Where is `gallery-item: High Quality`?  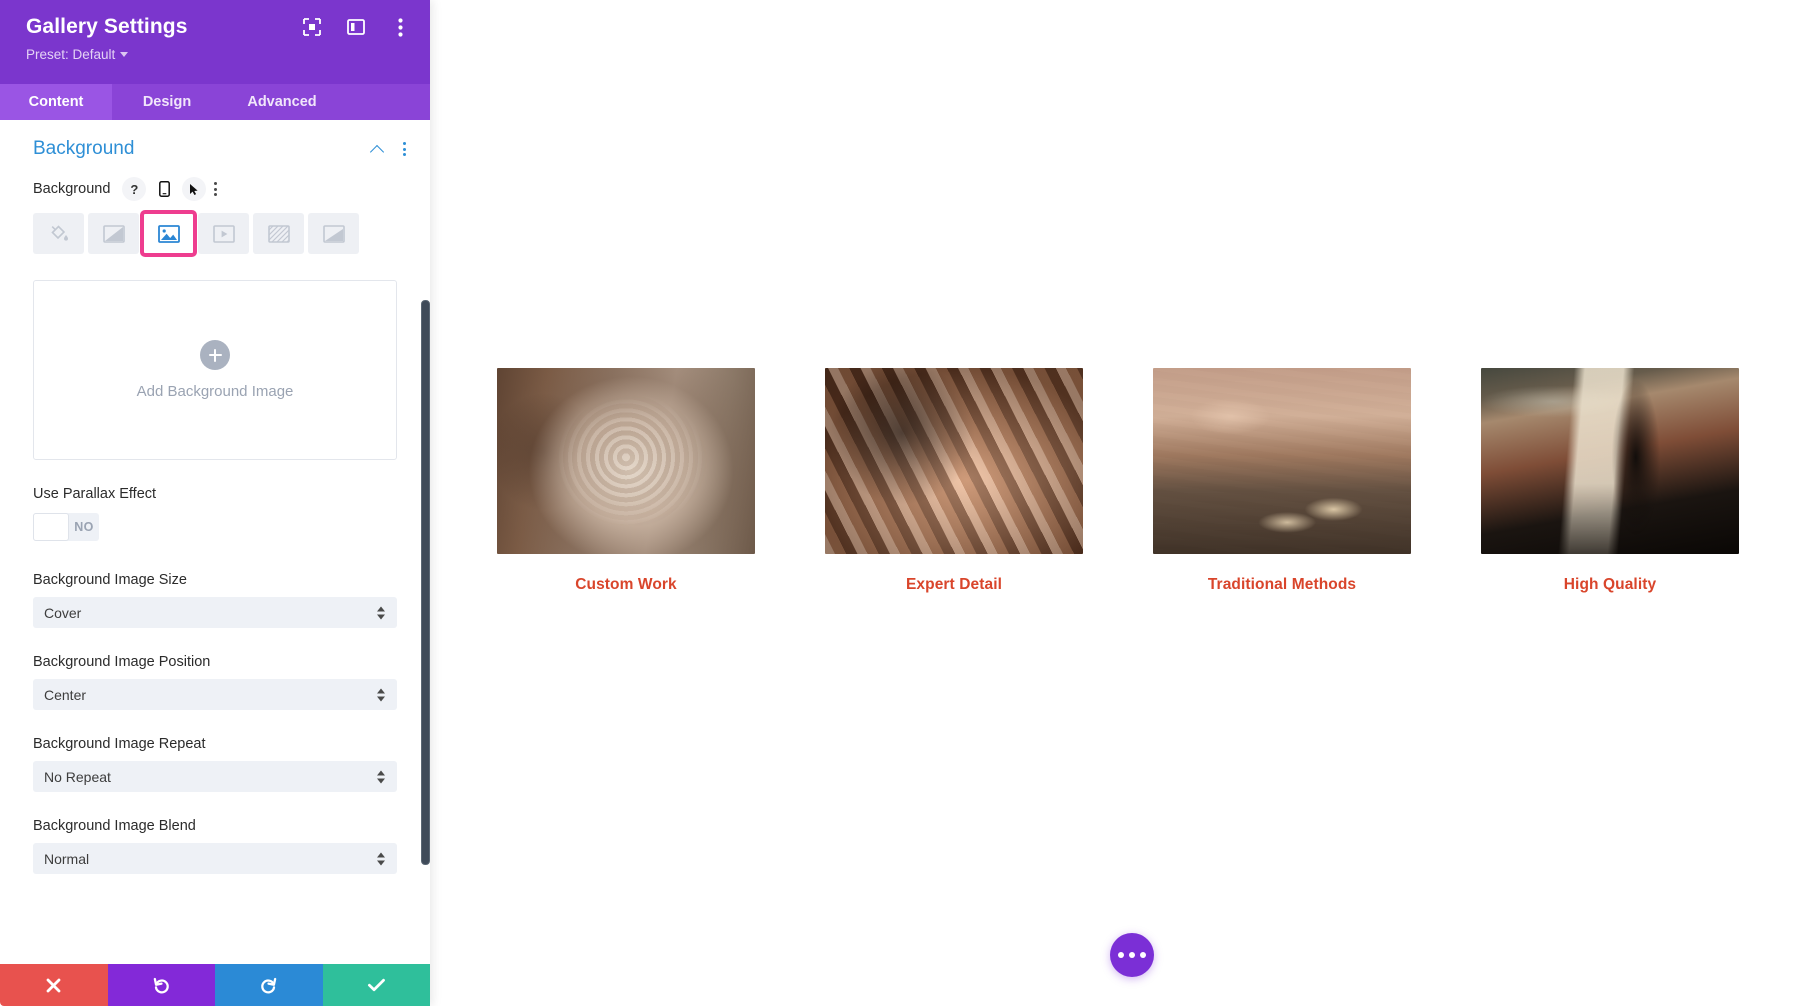 gallery-item: High Quality is located at coordinates (1610, 481).